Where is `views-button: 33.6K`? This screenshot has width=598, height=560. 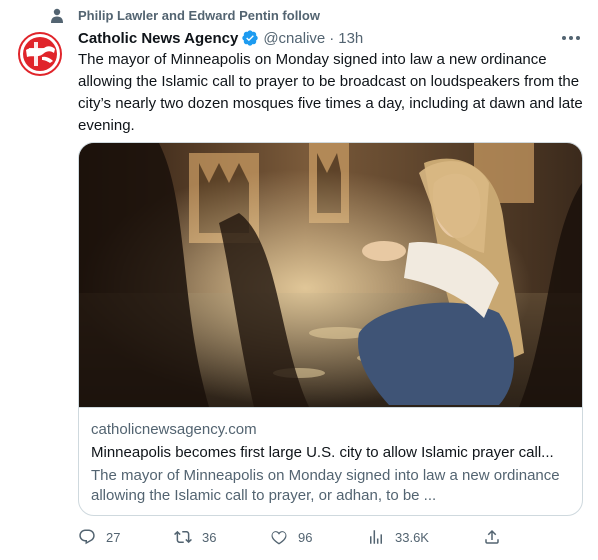 views-button: 33.6K is located at coordinates (398, 537).